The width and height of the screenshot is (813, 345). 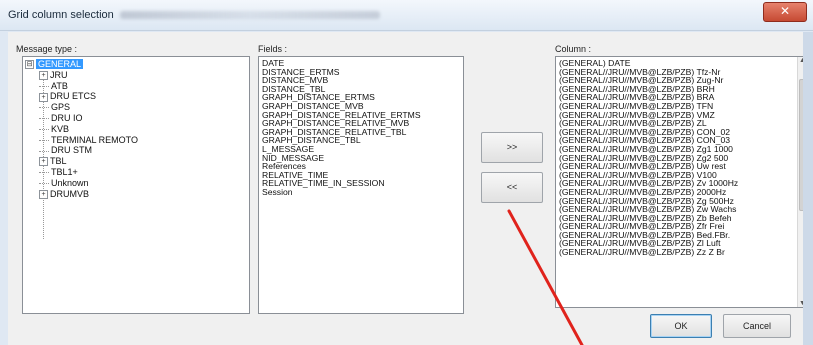 I want to click on tree-node: Unknown, so click(x=137, y=183).